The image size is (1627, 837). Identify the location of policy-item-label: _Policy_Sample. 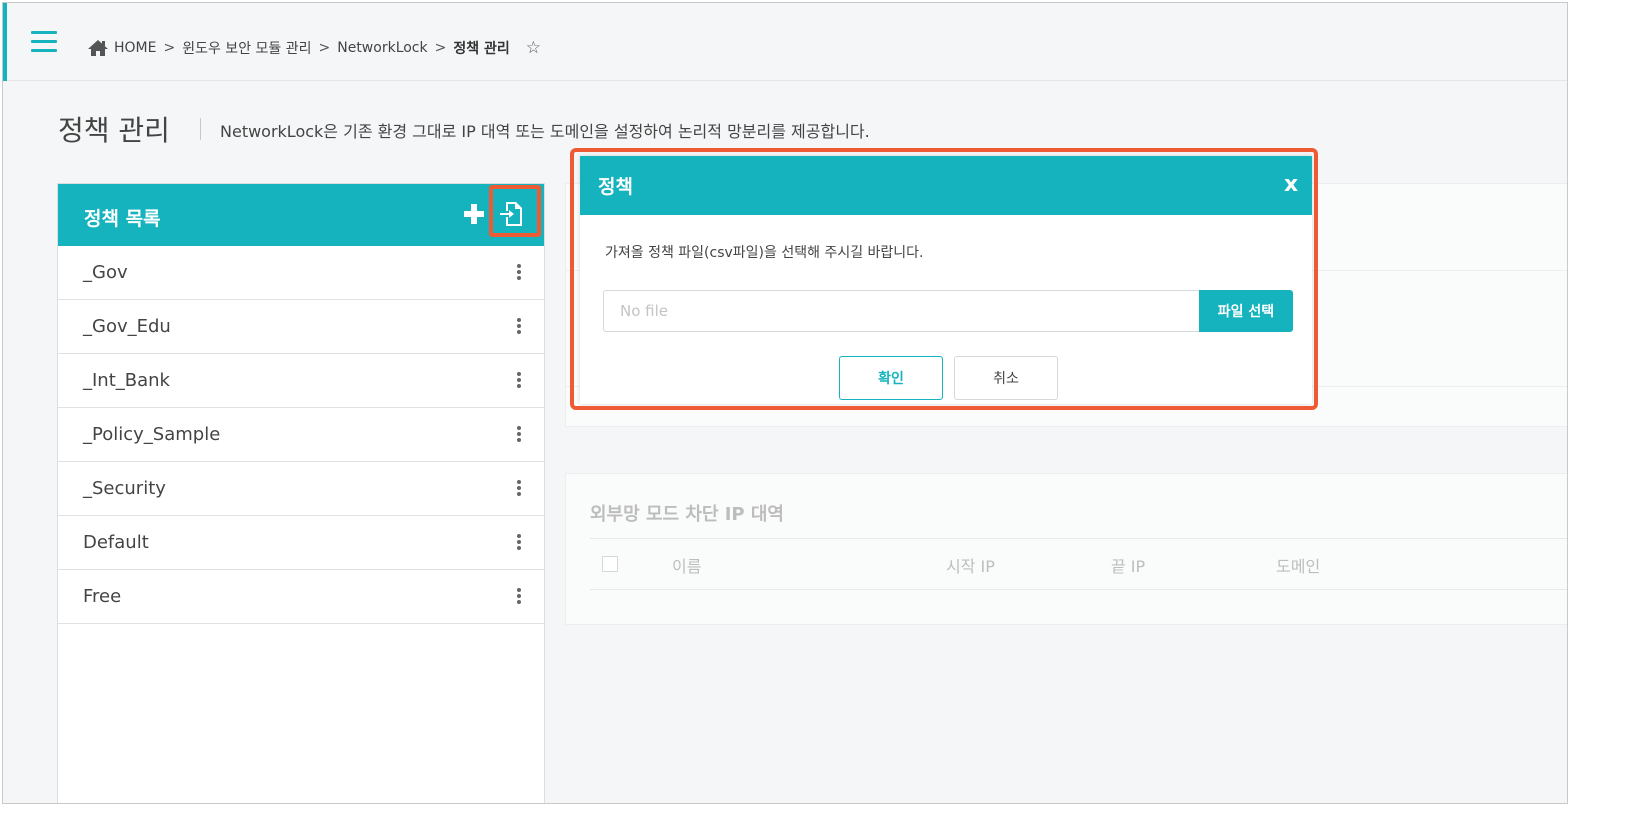
(152, 434).